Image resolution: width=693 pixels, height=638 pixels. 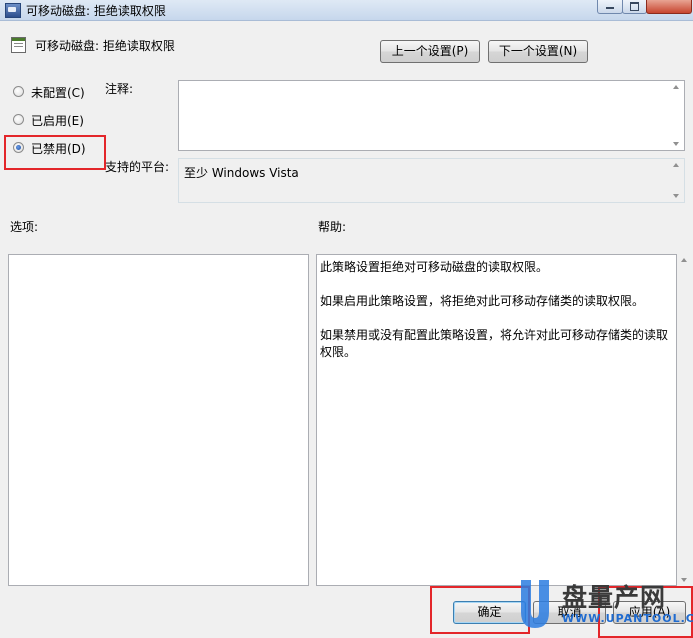 I want to click on help-paragraph: 此策略设置拒绝对可移动磁盘的读取权限。, so click(x=434, y=267).